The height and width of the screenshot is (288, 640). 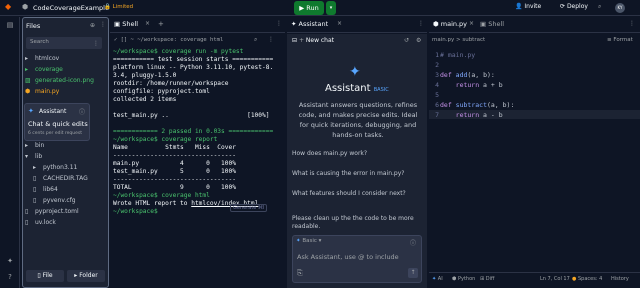 I want to click on deploy-button: ⟳ Deploy, so click(x=574, y=8).